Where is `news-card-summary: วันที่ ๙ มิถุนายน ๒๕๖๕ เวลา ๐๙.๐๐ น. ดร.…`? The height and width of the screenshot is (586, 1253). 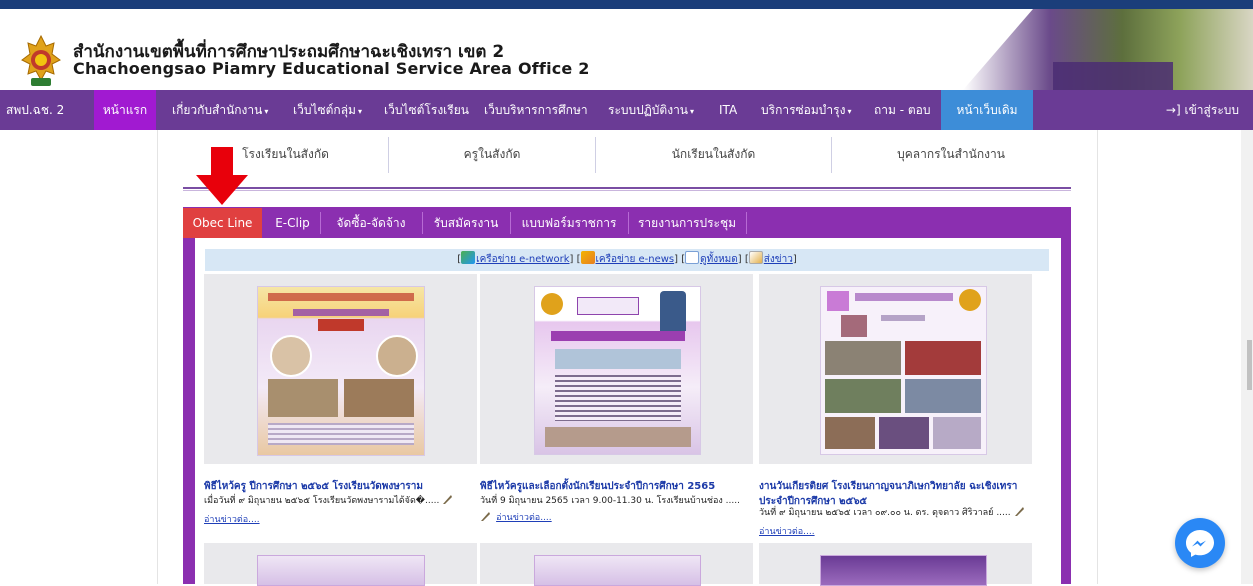
news-card-summary: วันที่ ๙ มิถุนายน ๒๕๖๕ เวลา ๐๙.๐๐ น. ดร.… is located at coordinates (898, 512).